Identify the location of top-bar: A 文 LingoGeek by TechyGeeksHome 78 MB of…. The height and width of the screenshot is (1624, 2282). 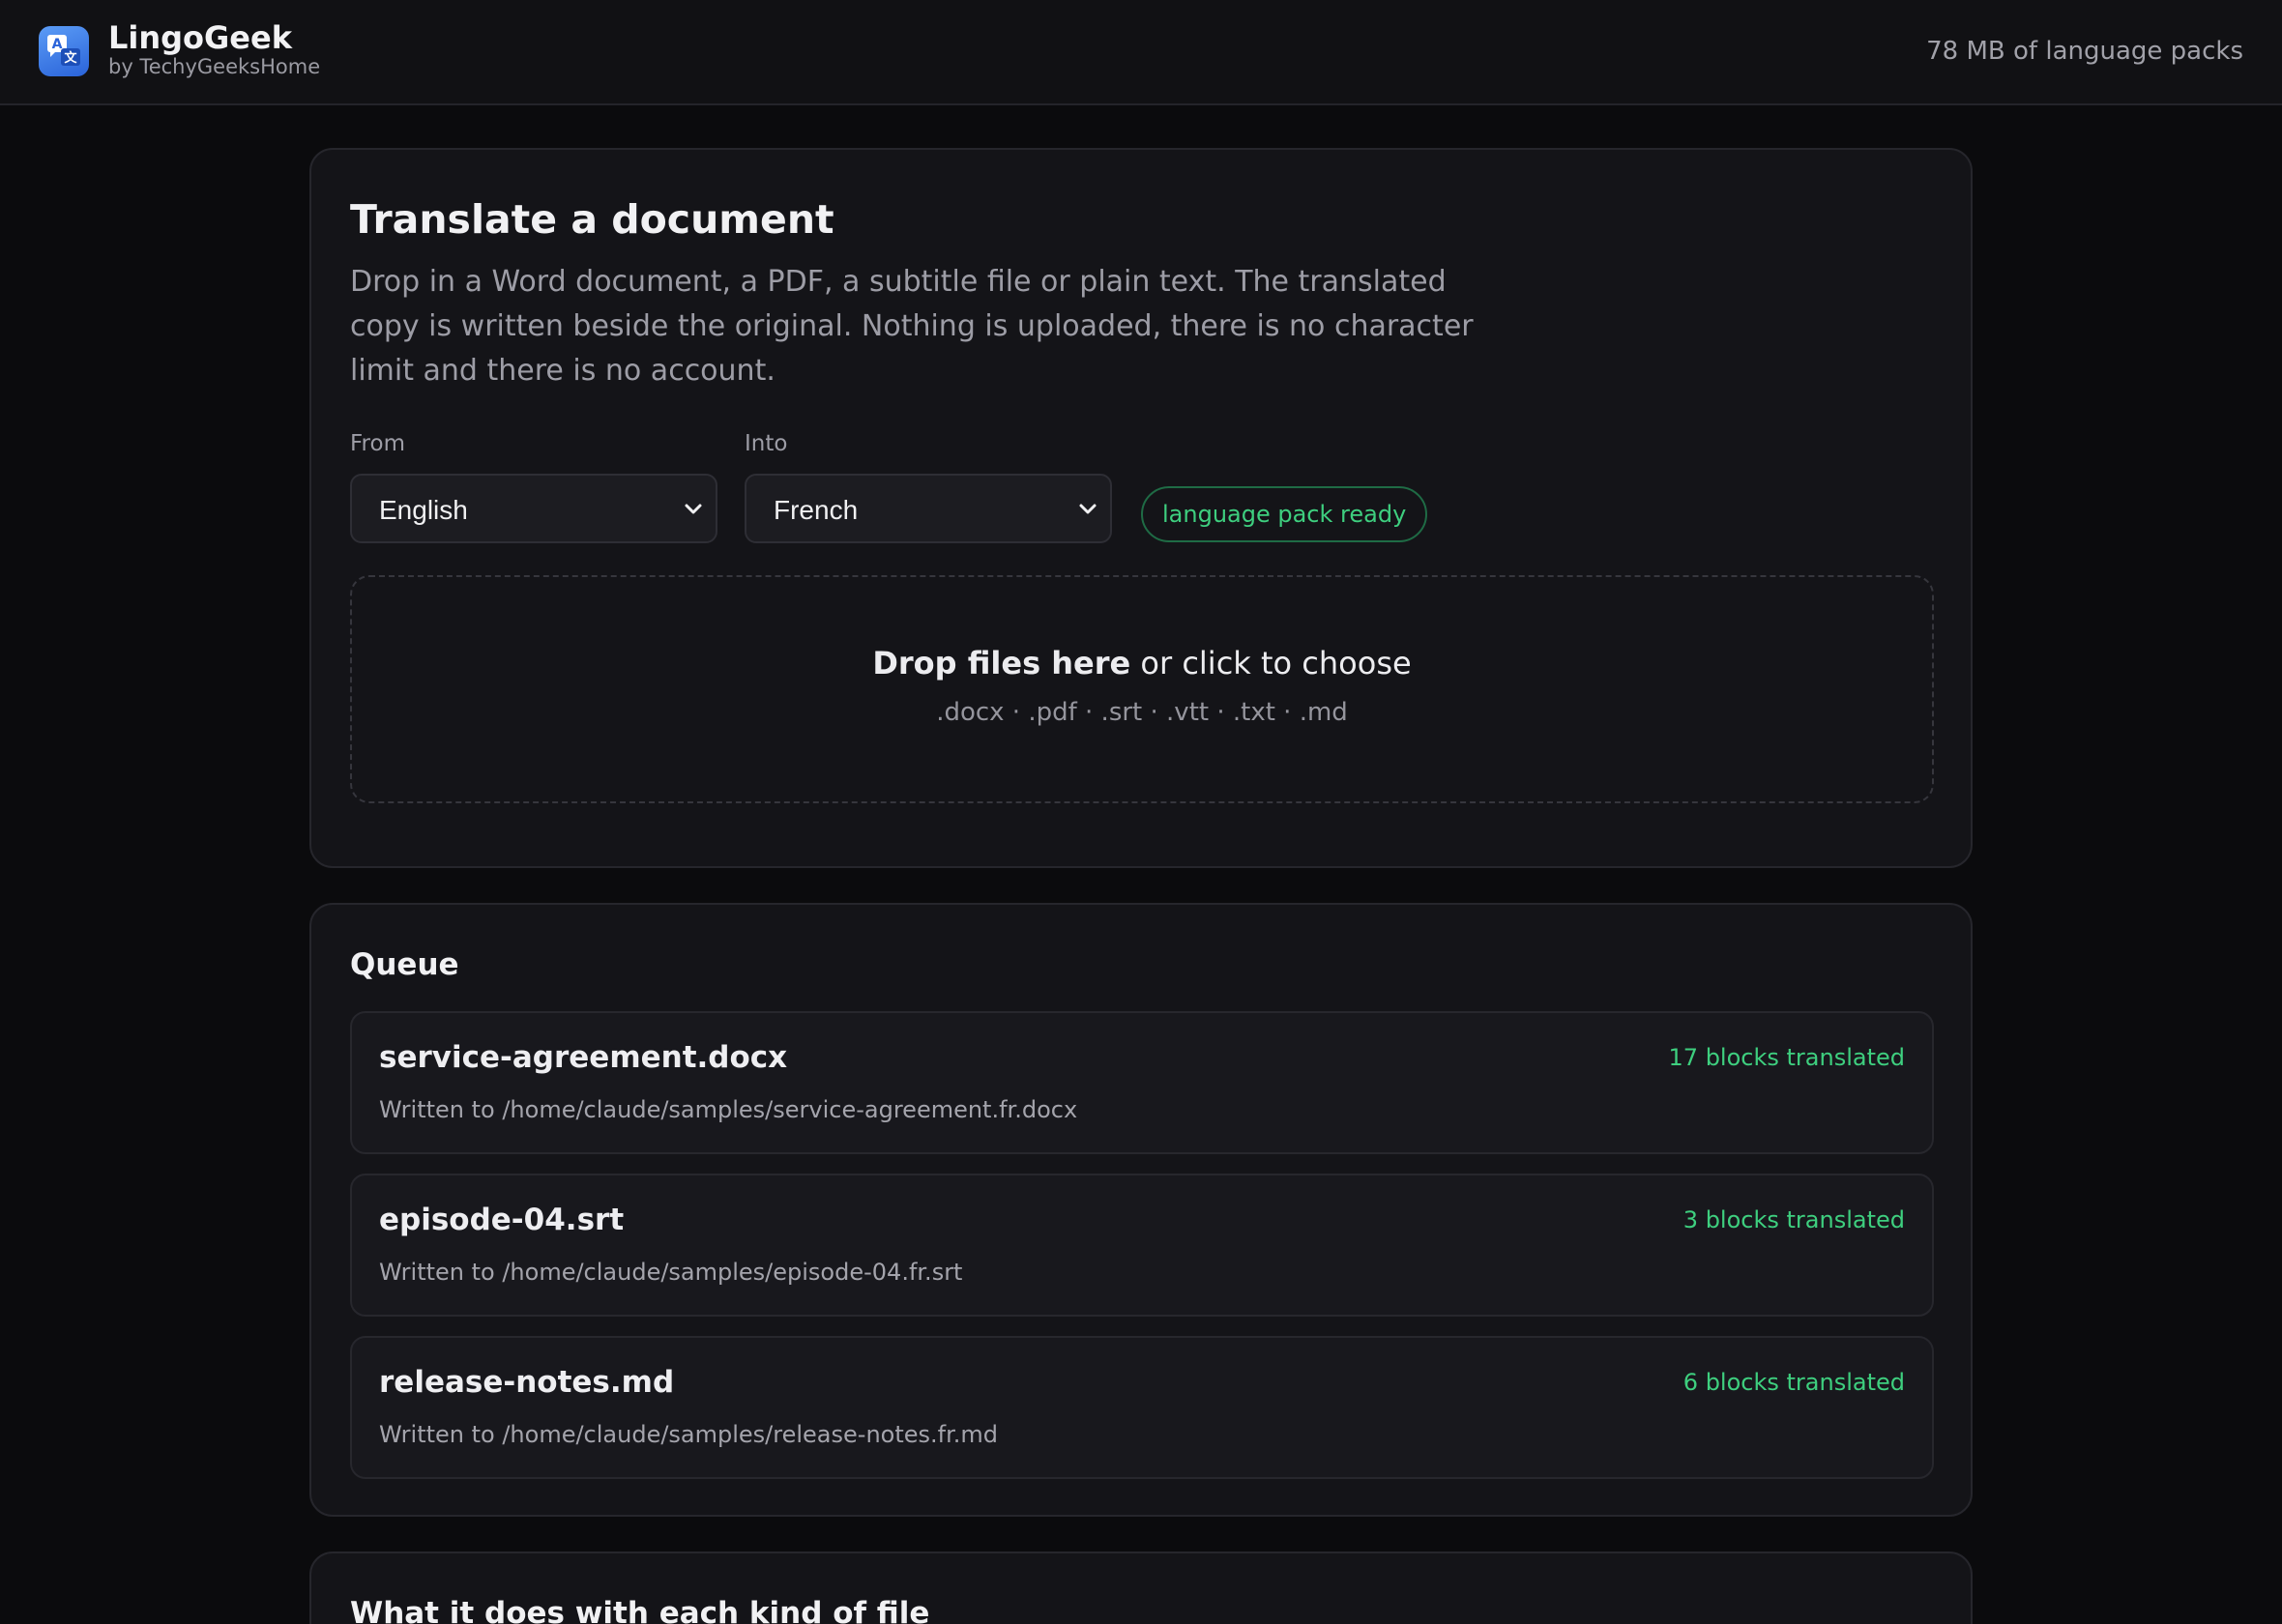
(1141, 53).